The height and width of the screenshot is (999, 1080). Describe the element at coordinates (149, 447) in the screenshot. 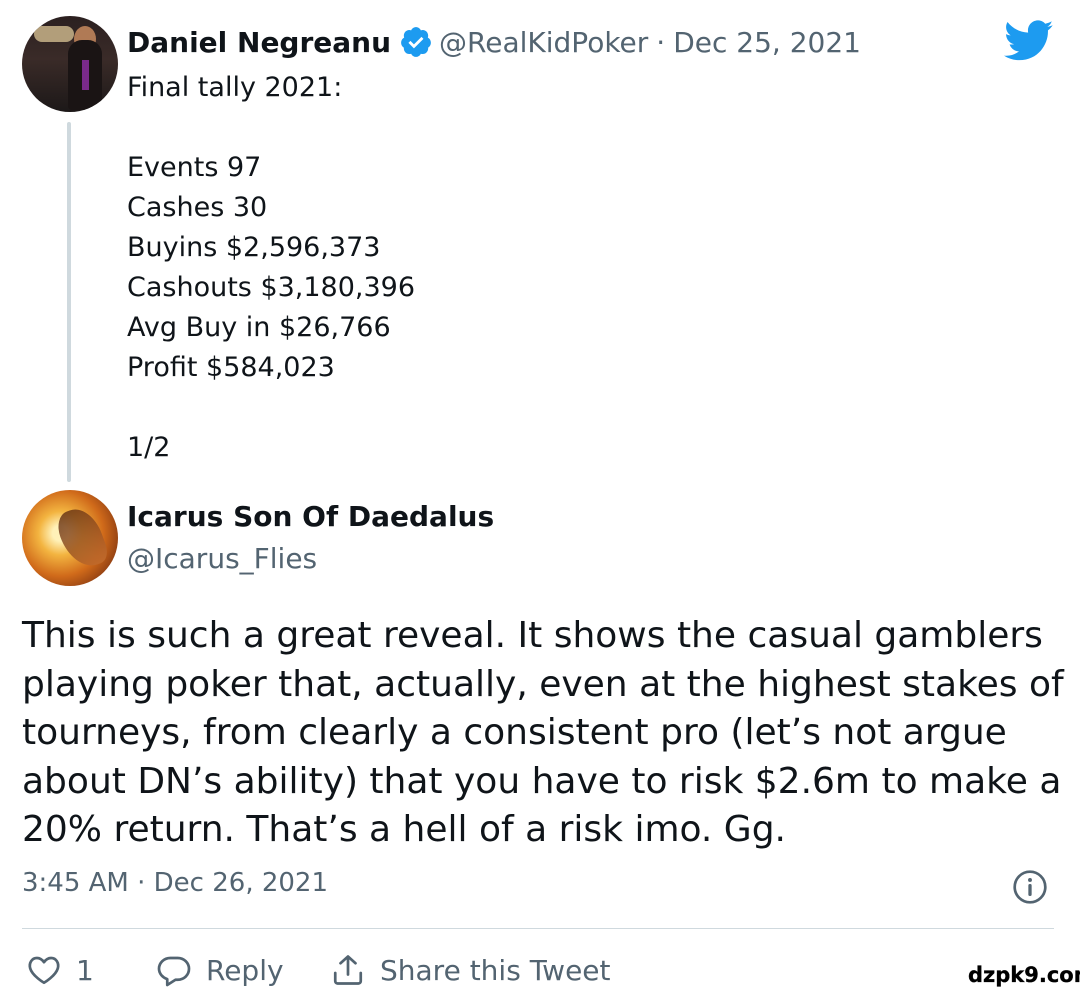

I see `thread-counter: 1/2` at that location.